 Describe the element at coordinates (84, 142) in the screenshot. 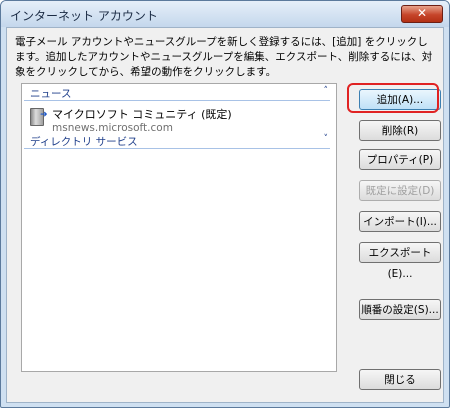

I see `group-label-directory-services: ディレクトリ サービス` at that location.